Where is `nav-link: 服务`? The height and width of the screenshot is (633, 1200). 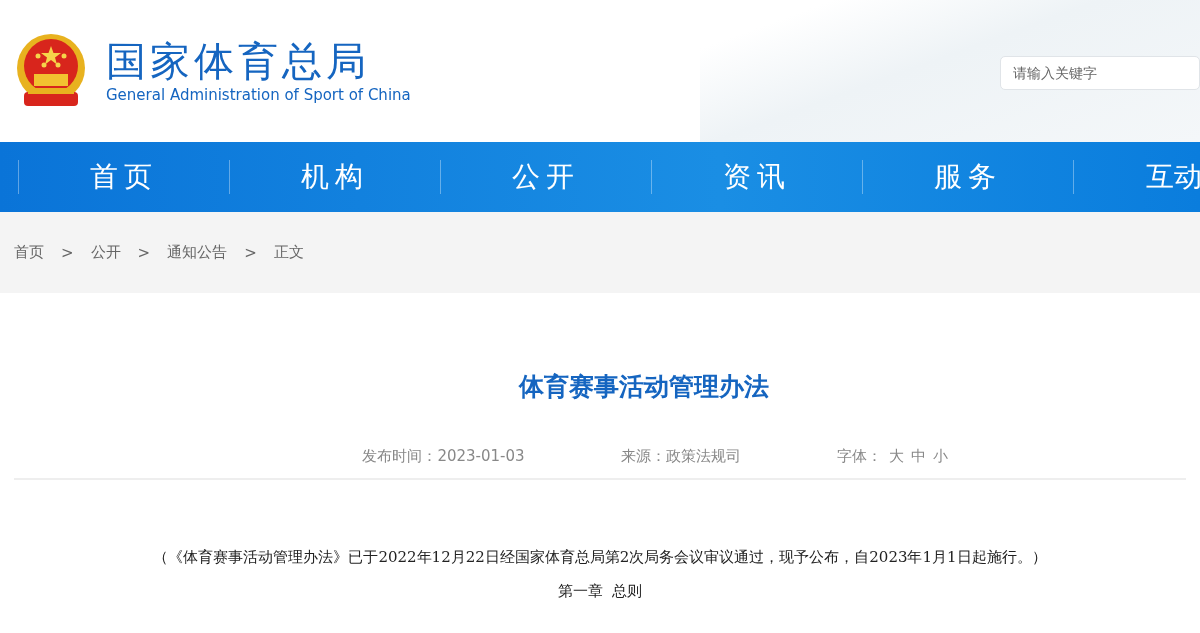
nav-link: 服务 is located at coordinates (967, 177).